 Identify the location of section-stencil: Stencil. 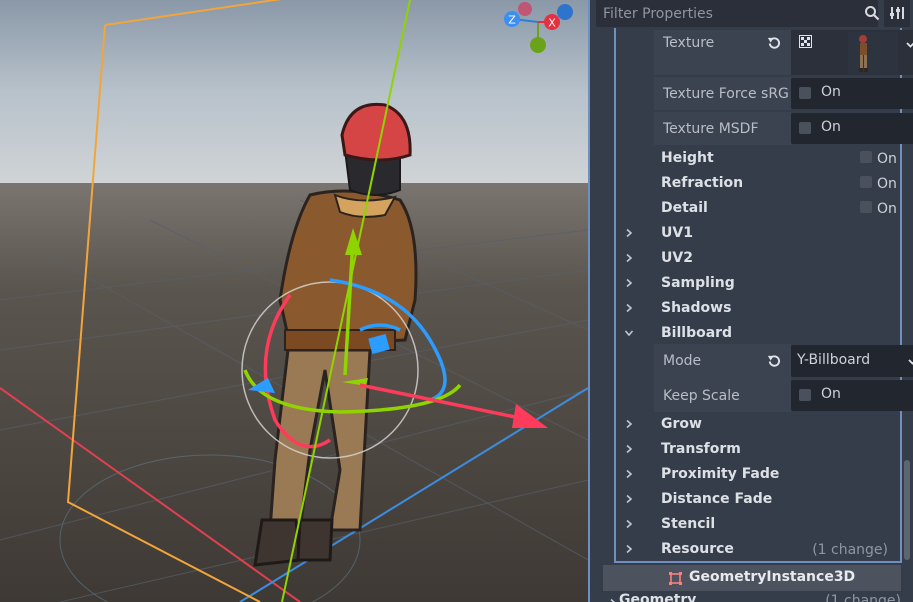
(758, 526).